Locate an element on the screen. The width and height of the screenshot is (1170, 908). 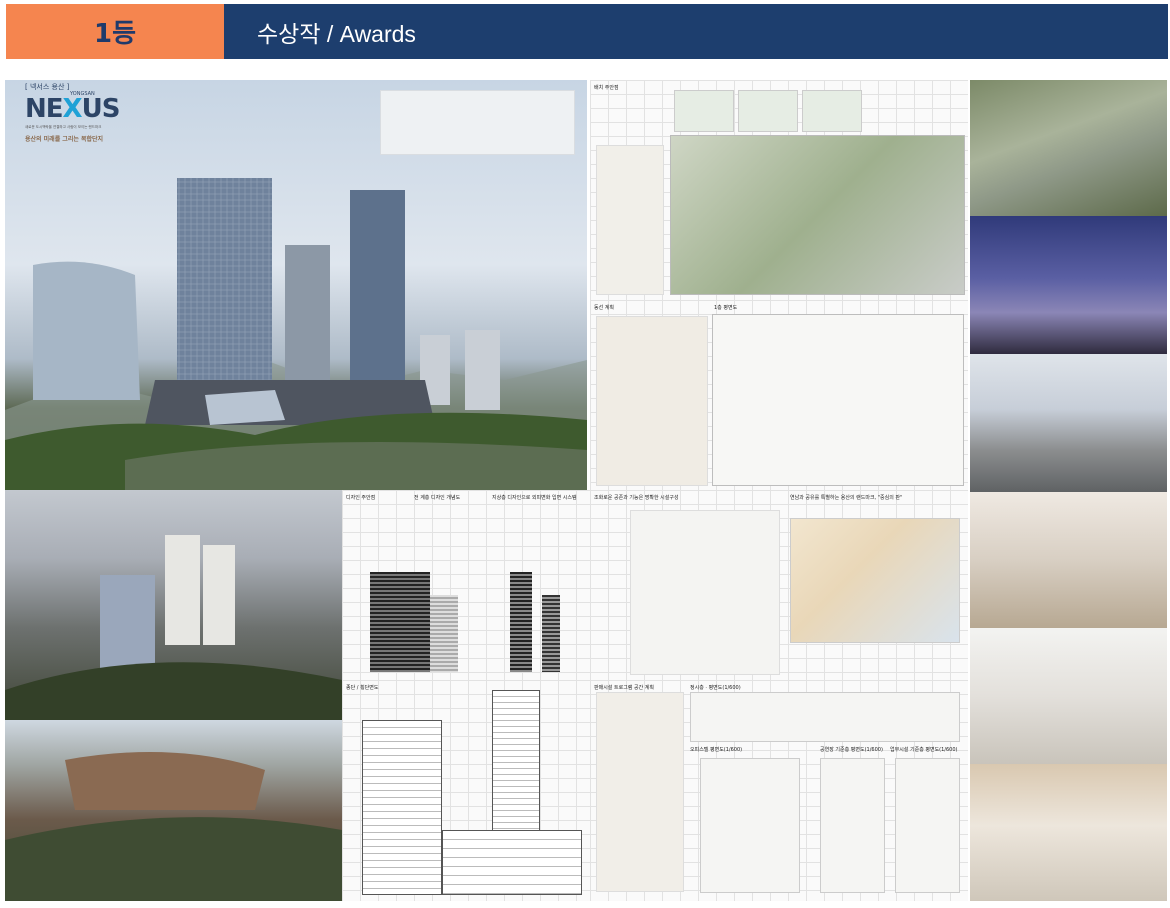
rank-badge: 1등 is located at coordinates (115, 31).